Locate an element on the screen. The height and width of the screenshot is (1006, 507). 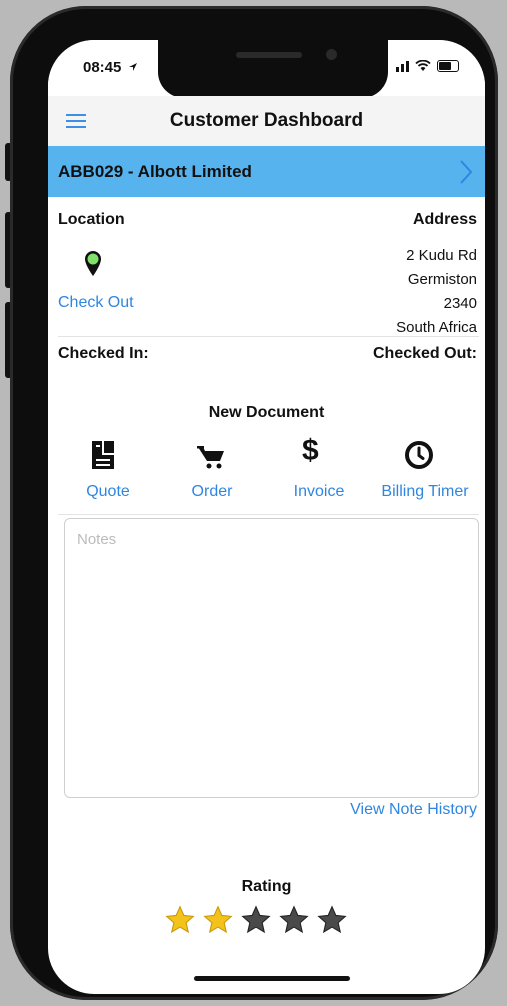
location-arrow-icon is located at coordinates (133, 67).